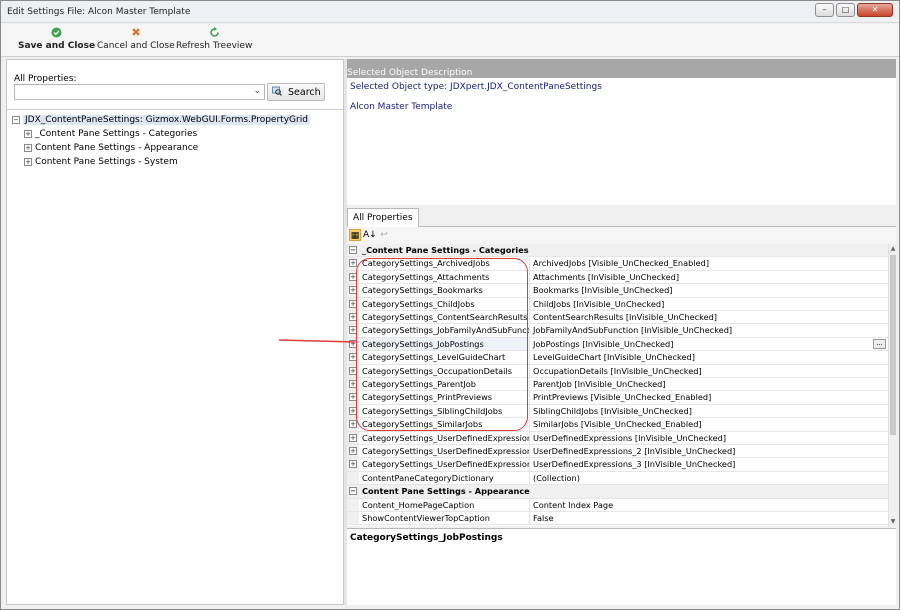 The image size is (900, 610). I want to click on property-pages-icon: ↩, so click(384, 235).